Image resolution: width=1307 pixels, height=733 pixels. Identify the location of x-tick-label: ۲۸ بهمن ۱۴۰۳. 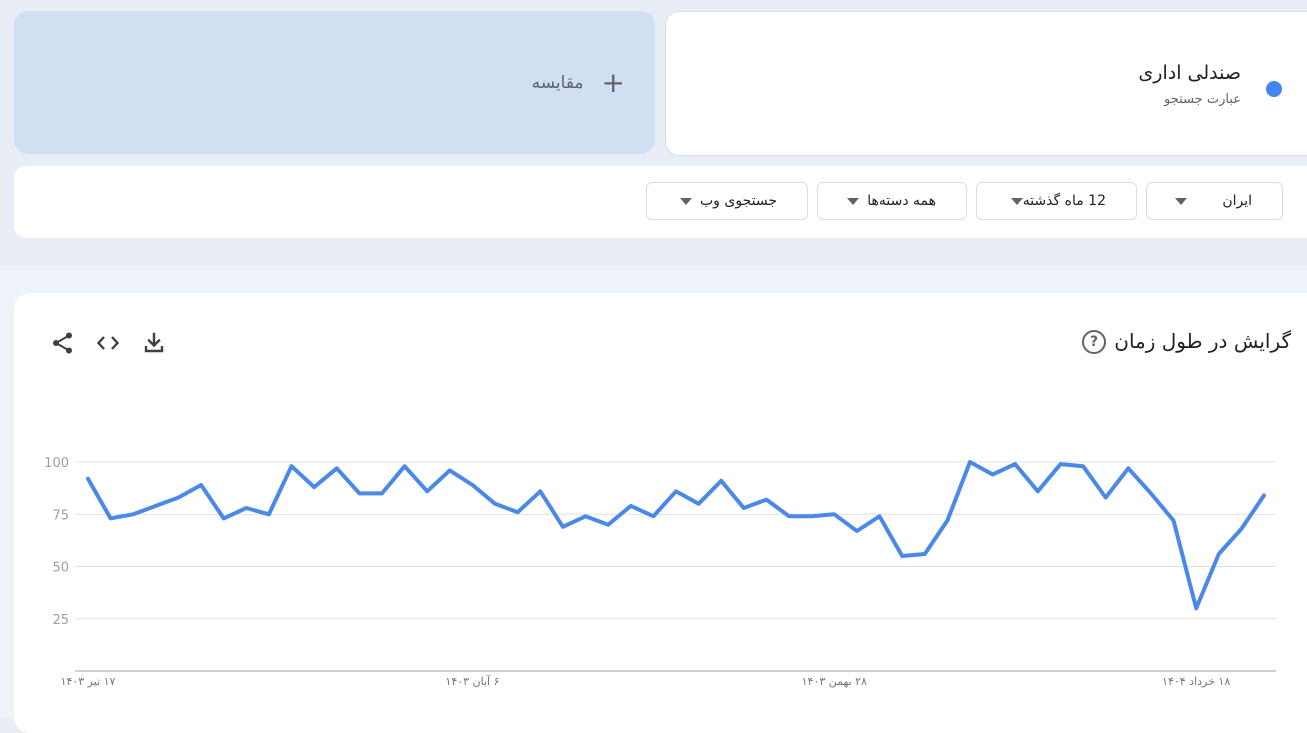
(834, 681).